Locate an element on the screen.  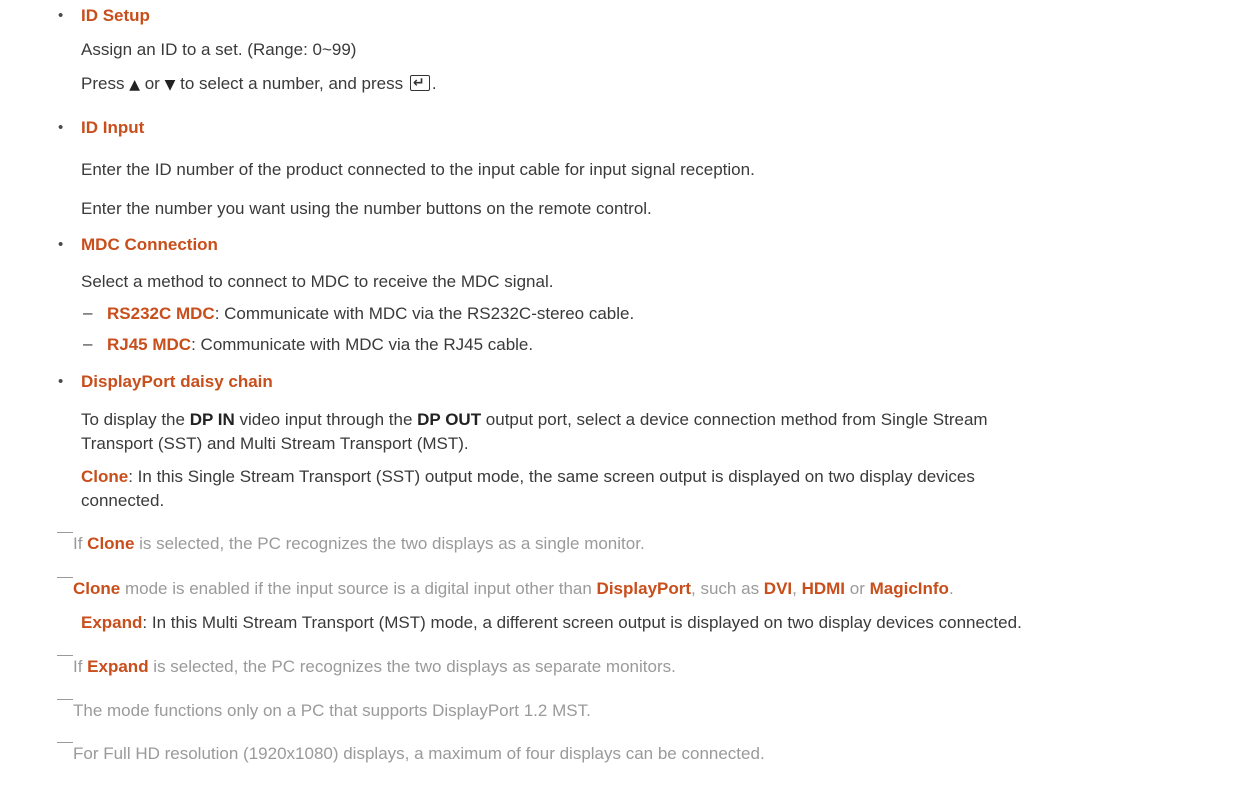
id-setup-description: Assign an ID to a set. (Range: 0~99) is located at coordinates (219, 49).